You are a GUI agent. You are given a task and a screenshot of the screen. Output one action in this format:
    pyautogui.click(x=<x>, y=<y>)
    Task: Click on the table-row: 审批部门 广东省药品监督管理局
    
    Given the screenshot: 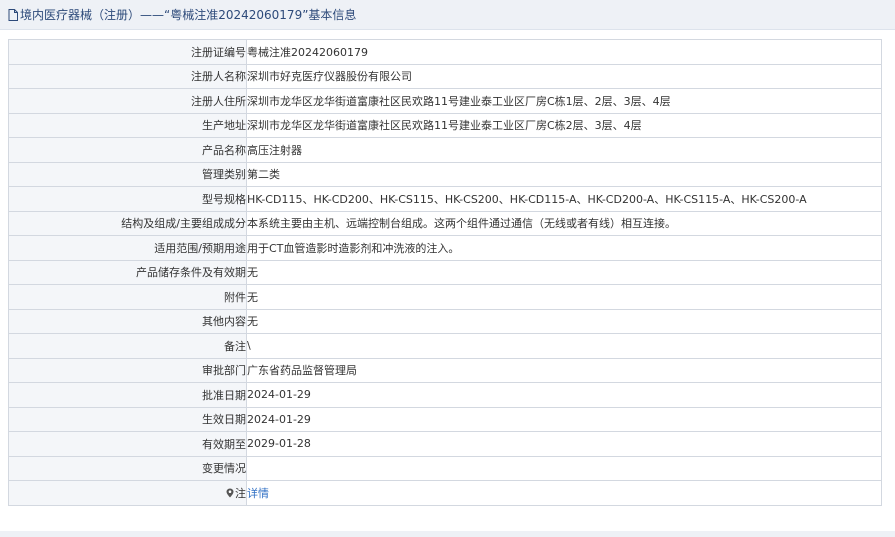 What is the action you would take?
    pyautogui.click(x=445, y=370)
    